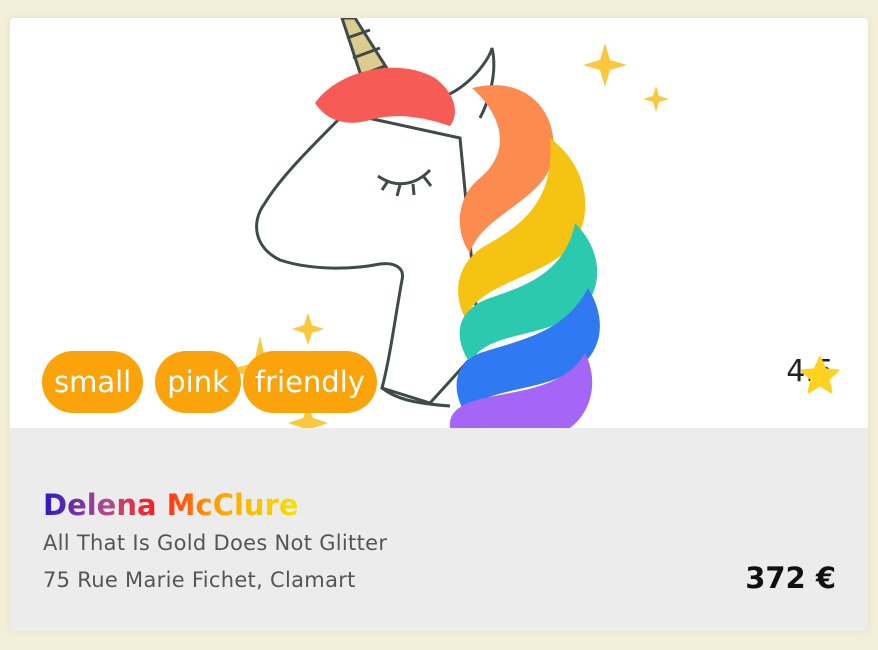 The image size is (878, 650). I want to click on tag-small: small, so click(93, 382).